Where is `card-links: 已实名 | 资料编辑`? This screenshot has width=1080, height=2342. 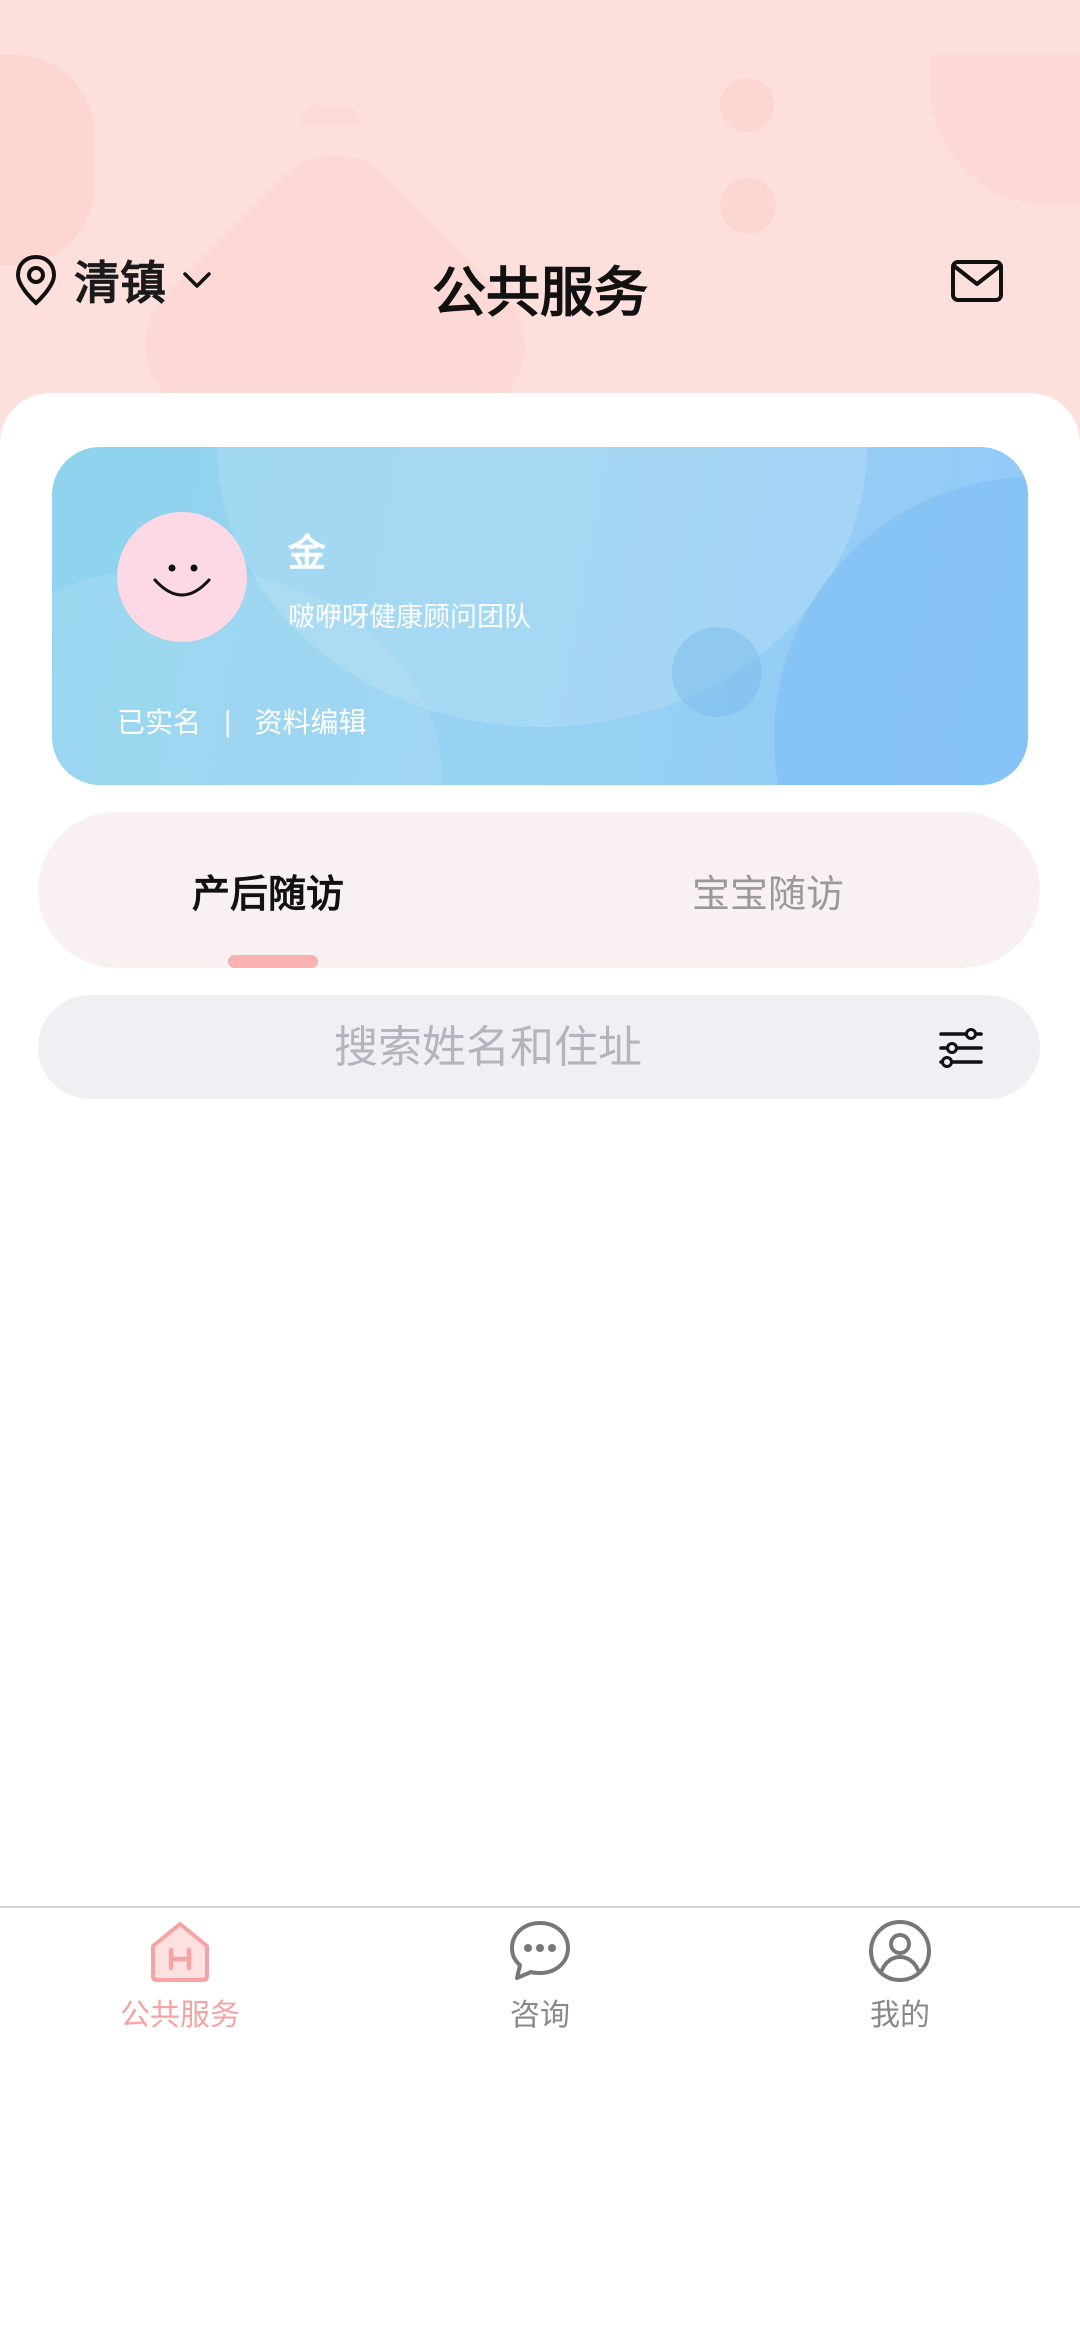
card-links: 已实名 | 资料编辑 is located at coordinates (241, 721).